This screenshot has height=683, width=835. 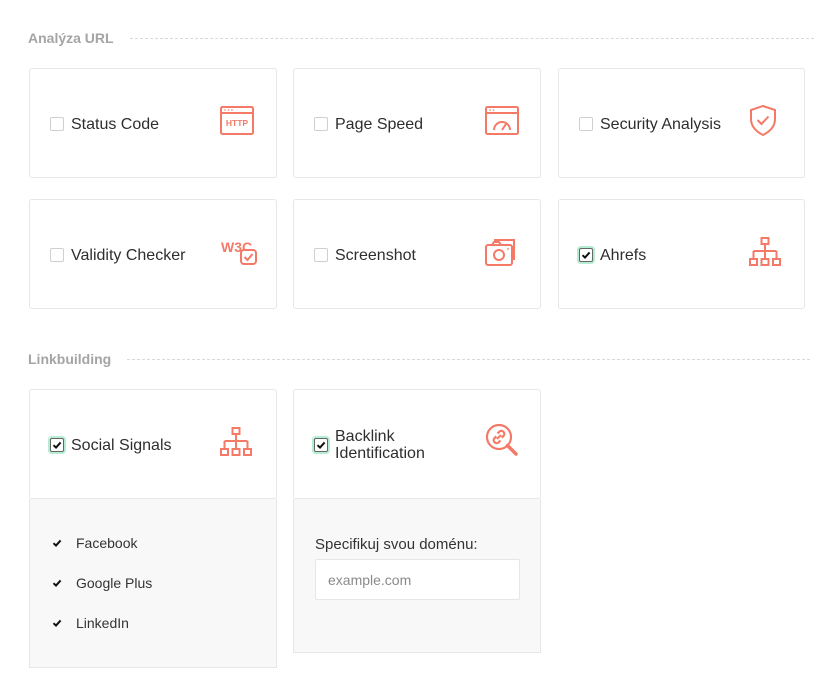 What do you see at coordinates (501, 254) in the screenshot?
I see `camera-icon` at bounding box center [501, 254].